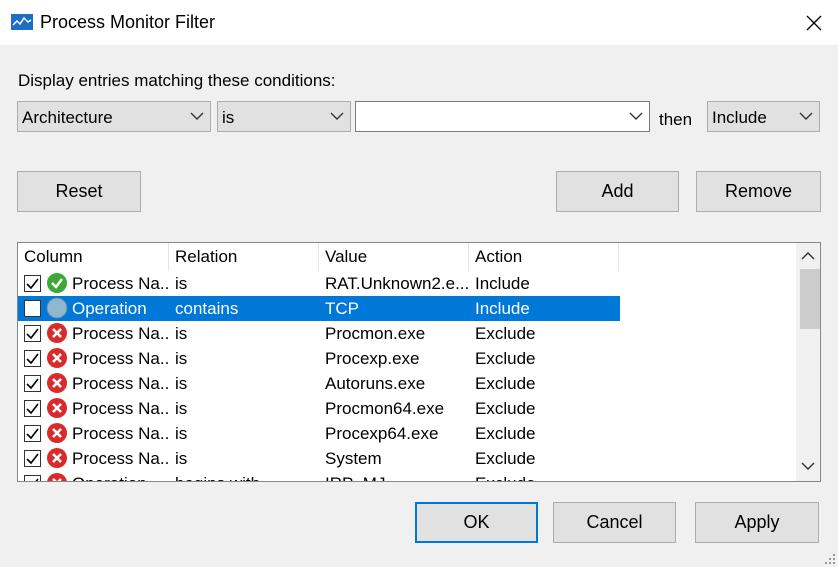  What do you see at coordinates (400, 478) in the screenshot?
I see `cell-value: IRP_MJ_` at bounding box center [400, 478].